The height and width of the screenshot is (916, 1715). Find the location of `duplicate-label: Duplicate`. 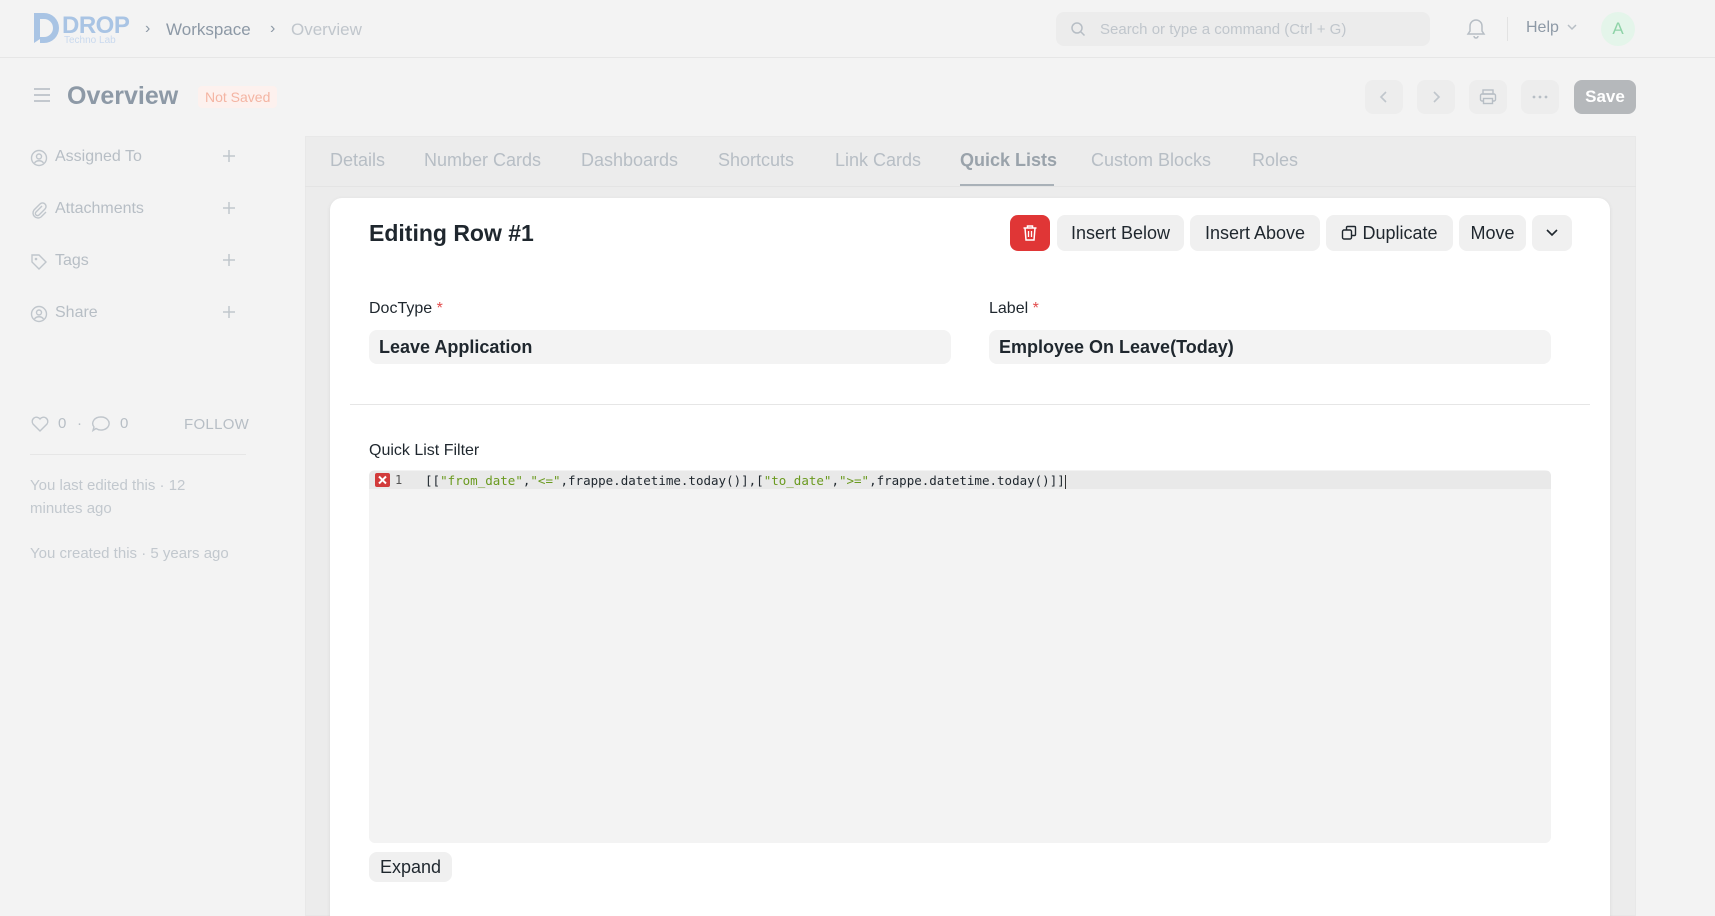

duplicate-label: Duplicate is located at coordinates (1400, 232).